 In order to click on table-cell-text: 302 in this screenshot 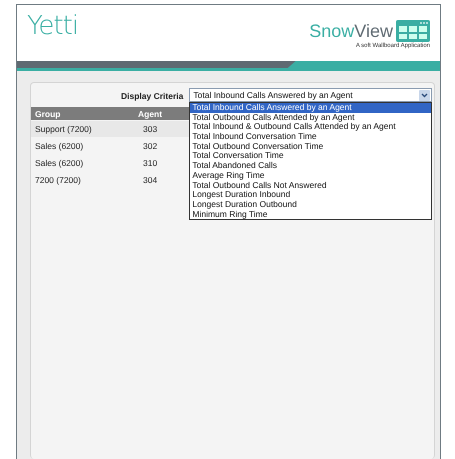, I will do `click(150, 146)`.